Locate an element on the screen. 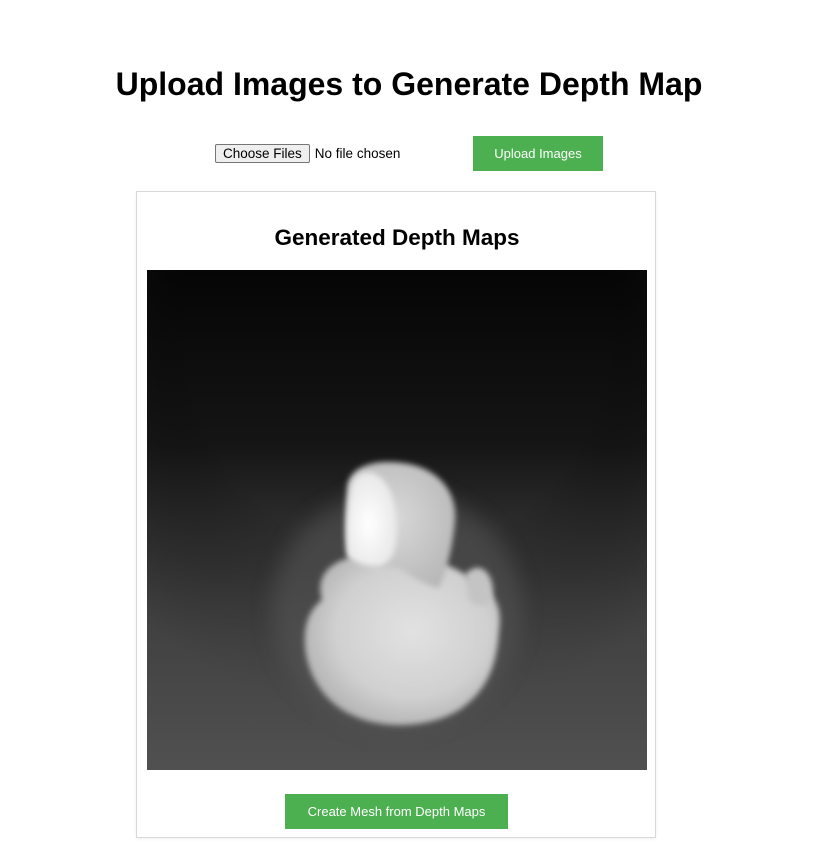  create-mesh-button: Create Mesh from Depth Maps is located at coordinates (396, 811).